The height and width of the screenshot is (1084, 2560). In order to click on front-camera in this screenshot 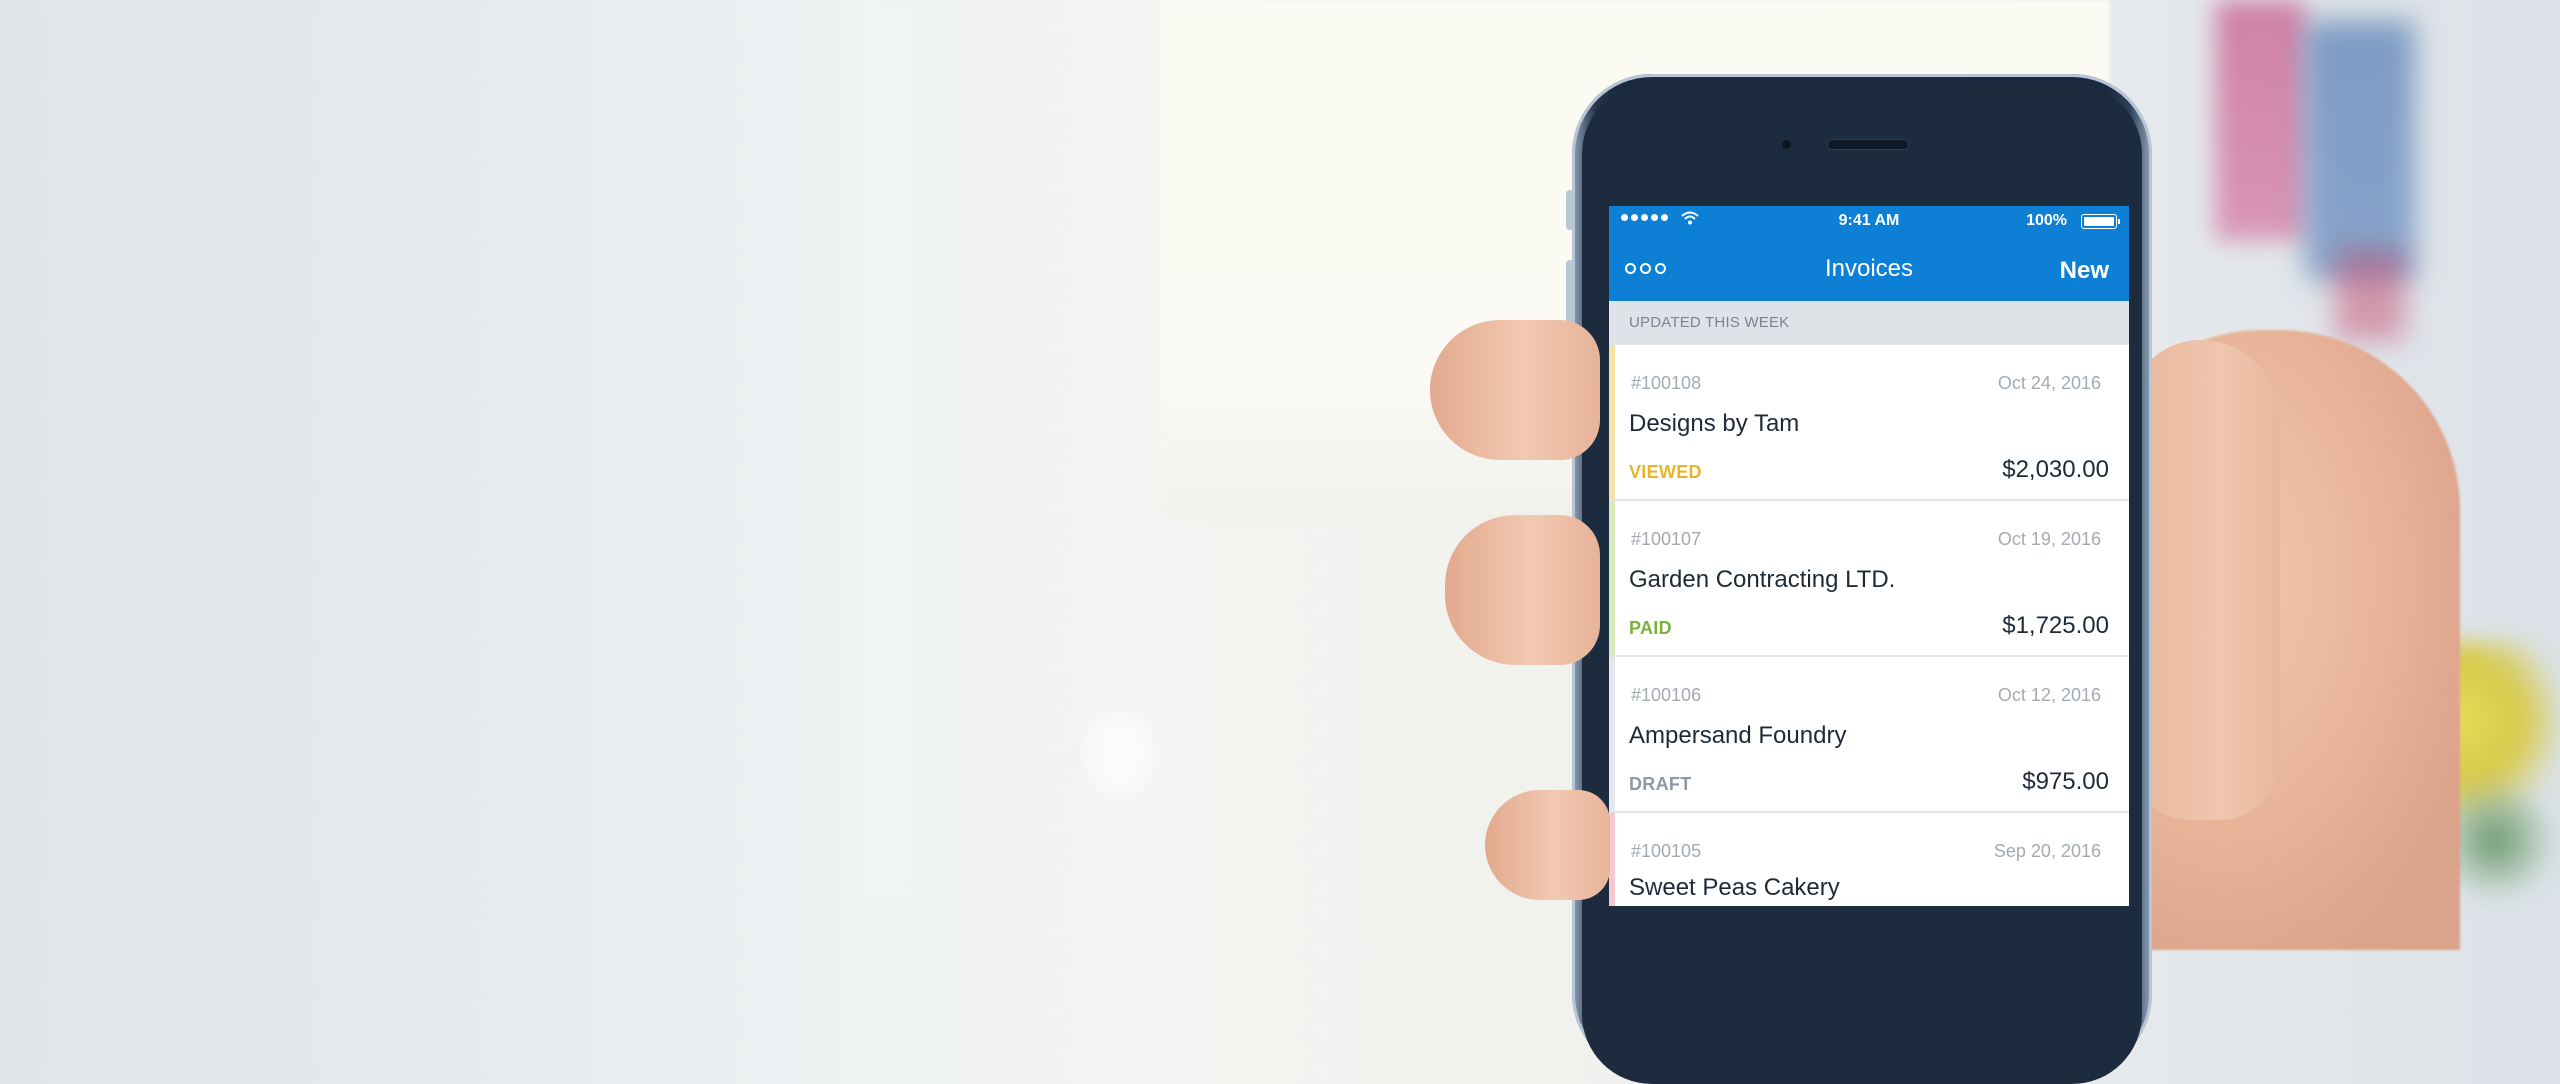, I will do `click(1786, 144)`.